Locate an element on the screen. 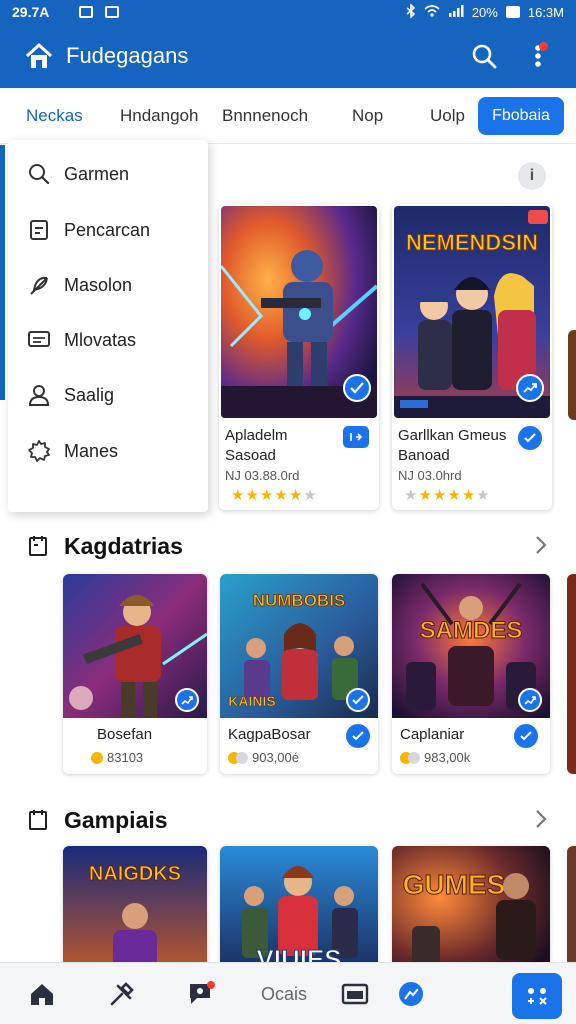  cover-title: NUMBOBIS is located at coordinates (299, 600).